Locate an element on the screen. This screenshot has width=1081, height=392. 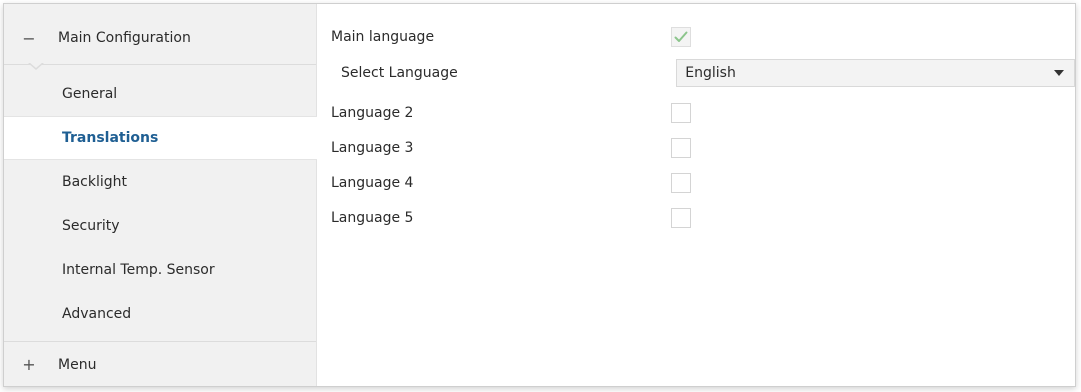
sidebar-item-advanced: Advanced is located at coordinates (160, 314).